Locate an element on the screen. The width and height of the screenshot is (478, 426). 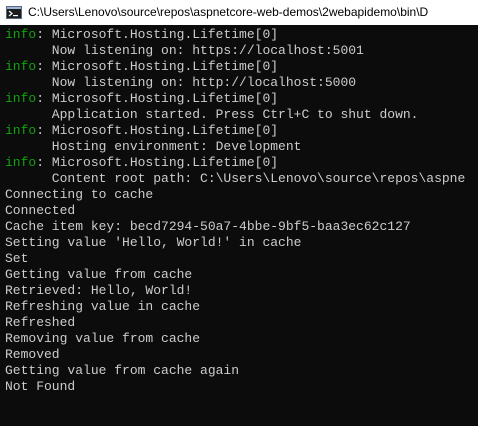
console-line-text: Now listening on: https://localhost:5001 is located at coordinates (184, 50).